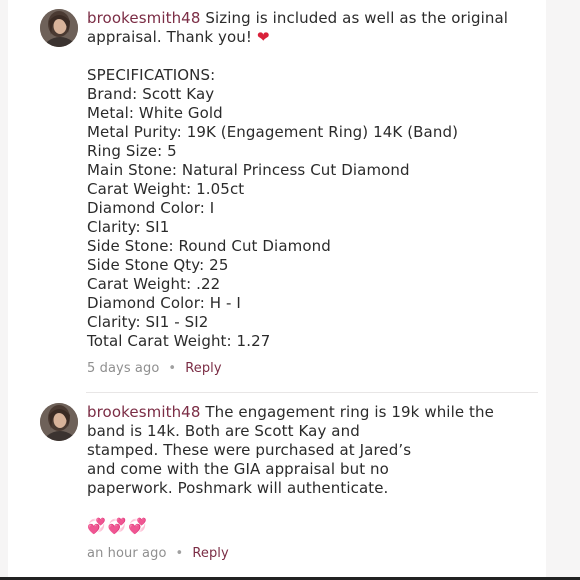 This screenshot has width=580, height=580. What do you see at coordinates (179, 341) in the screenshot?
I see `spec-line: Total Carat Weight: 1.27` at bounding box center [179, 341].